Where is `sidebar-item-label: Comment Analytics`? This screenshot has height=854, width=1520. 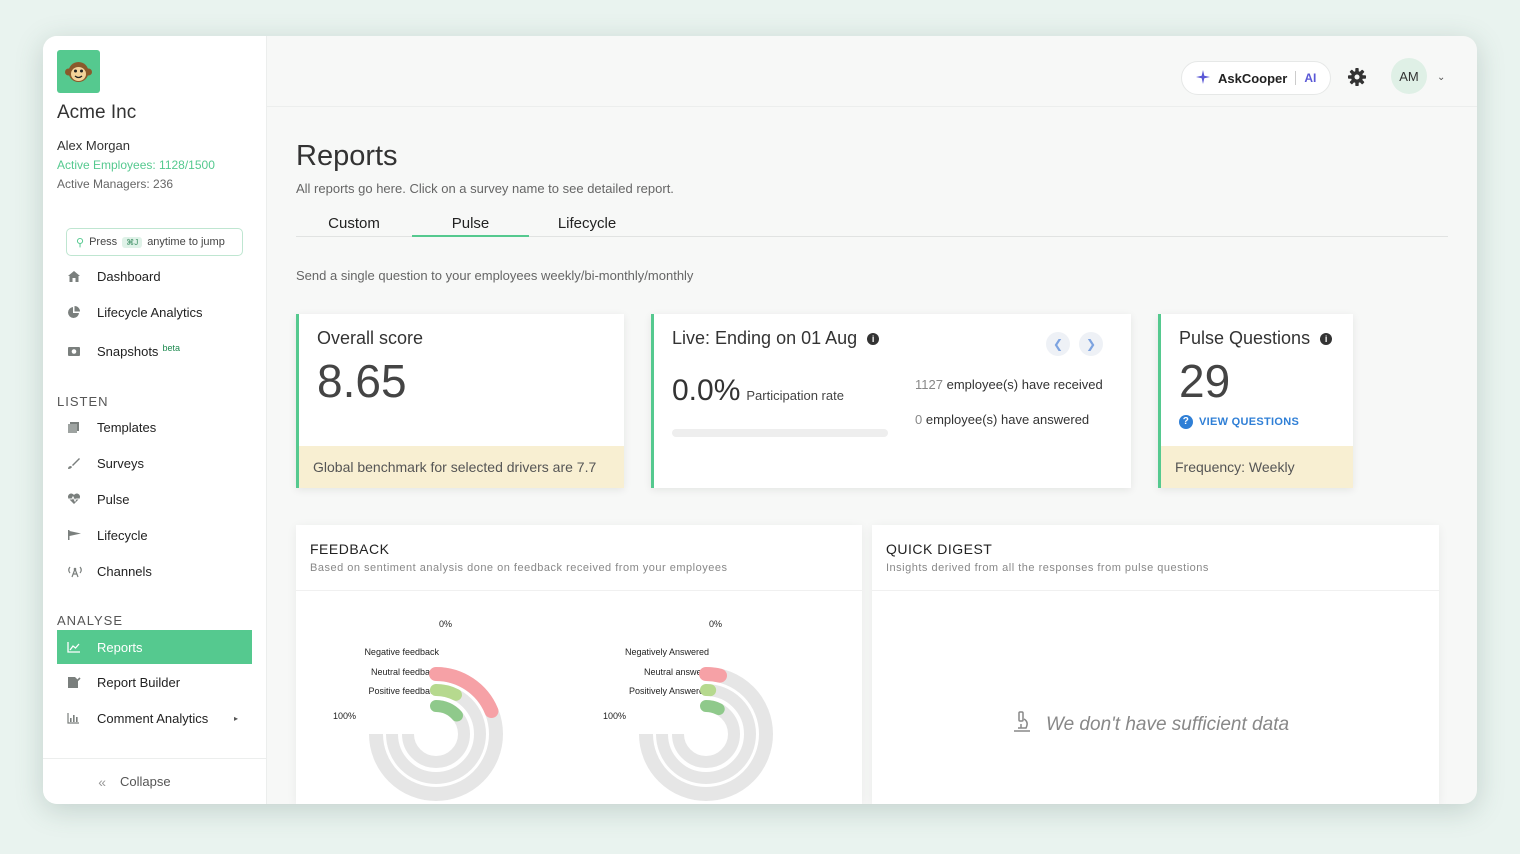 sidebar-item-label: Comment Analytics is located at coordinates (153, 718).